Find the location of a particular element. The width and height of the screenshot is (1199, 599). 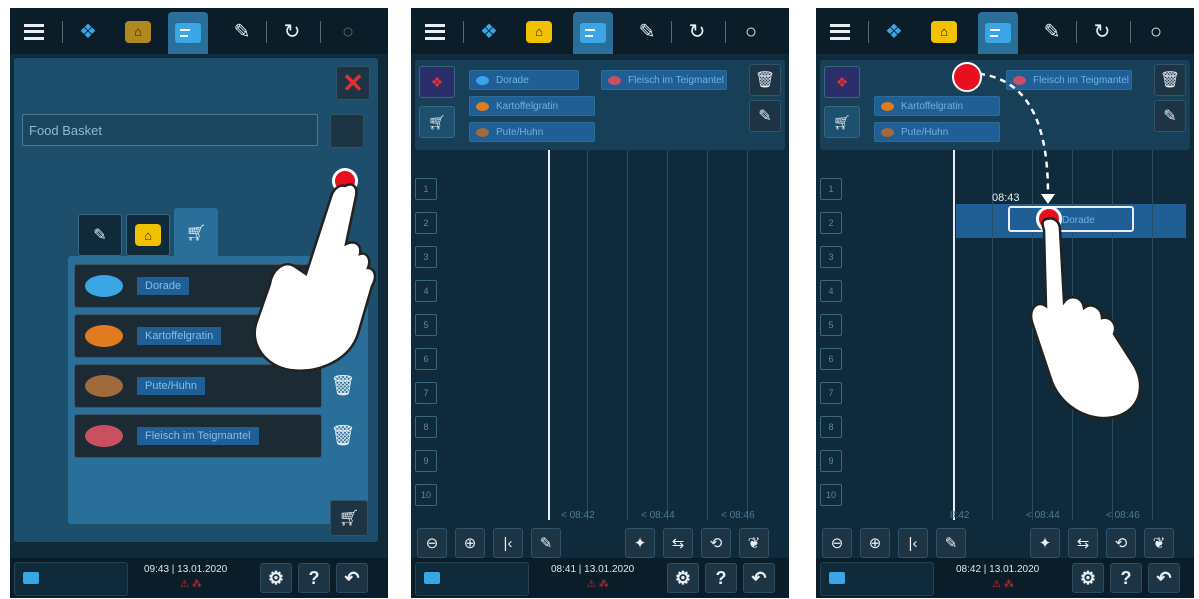

rack-1: 1 is located at coordinates (426, 189).